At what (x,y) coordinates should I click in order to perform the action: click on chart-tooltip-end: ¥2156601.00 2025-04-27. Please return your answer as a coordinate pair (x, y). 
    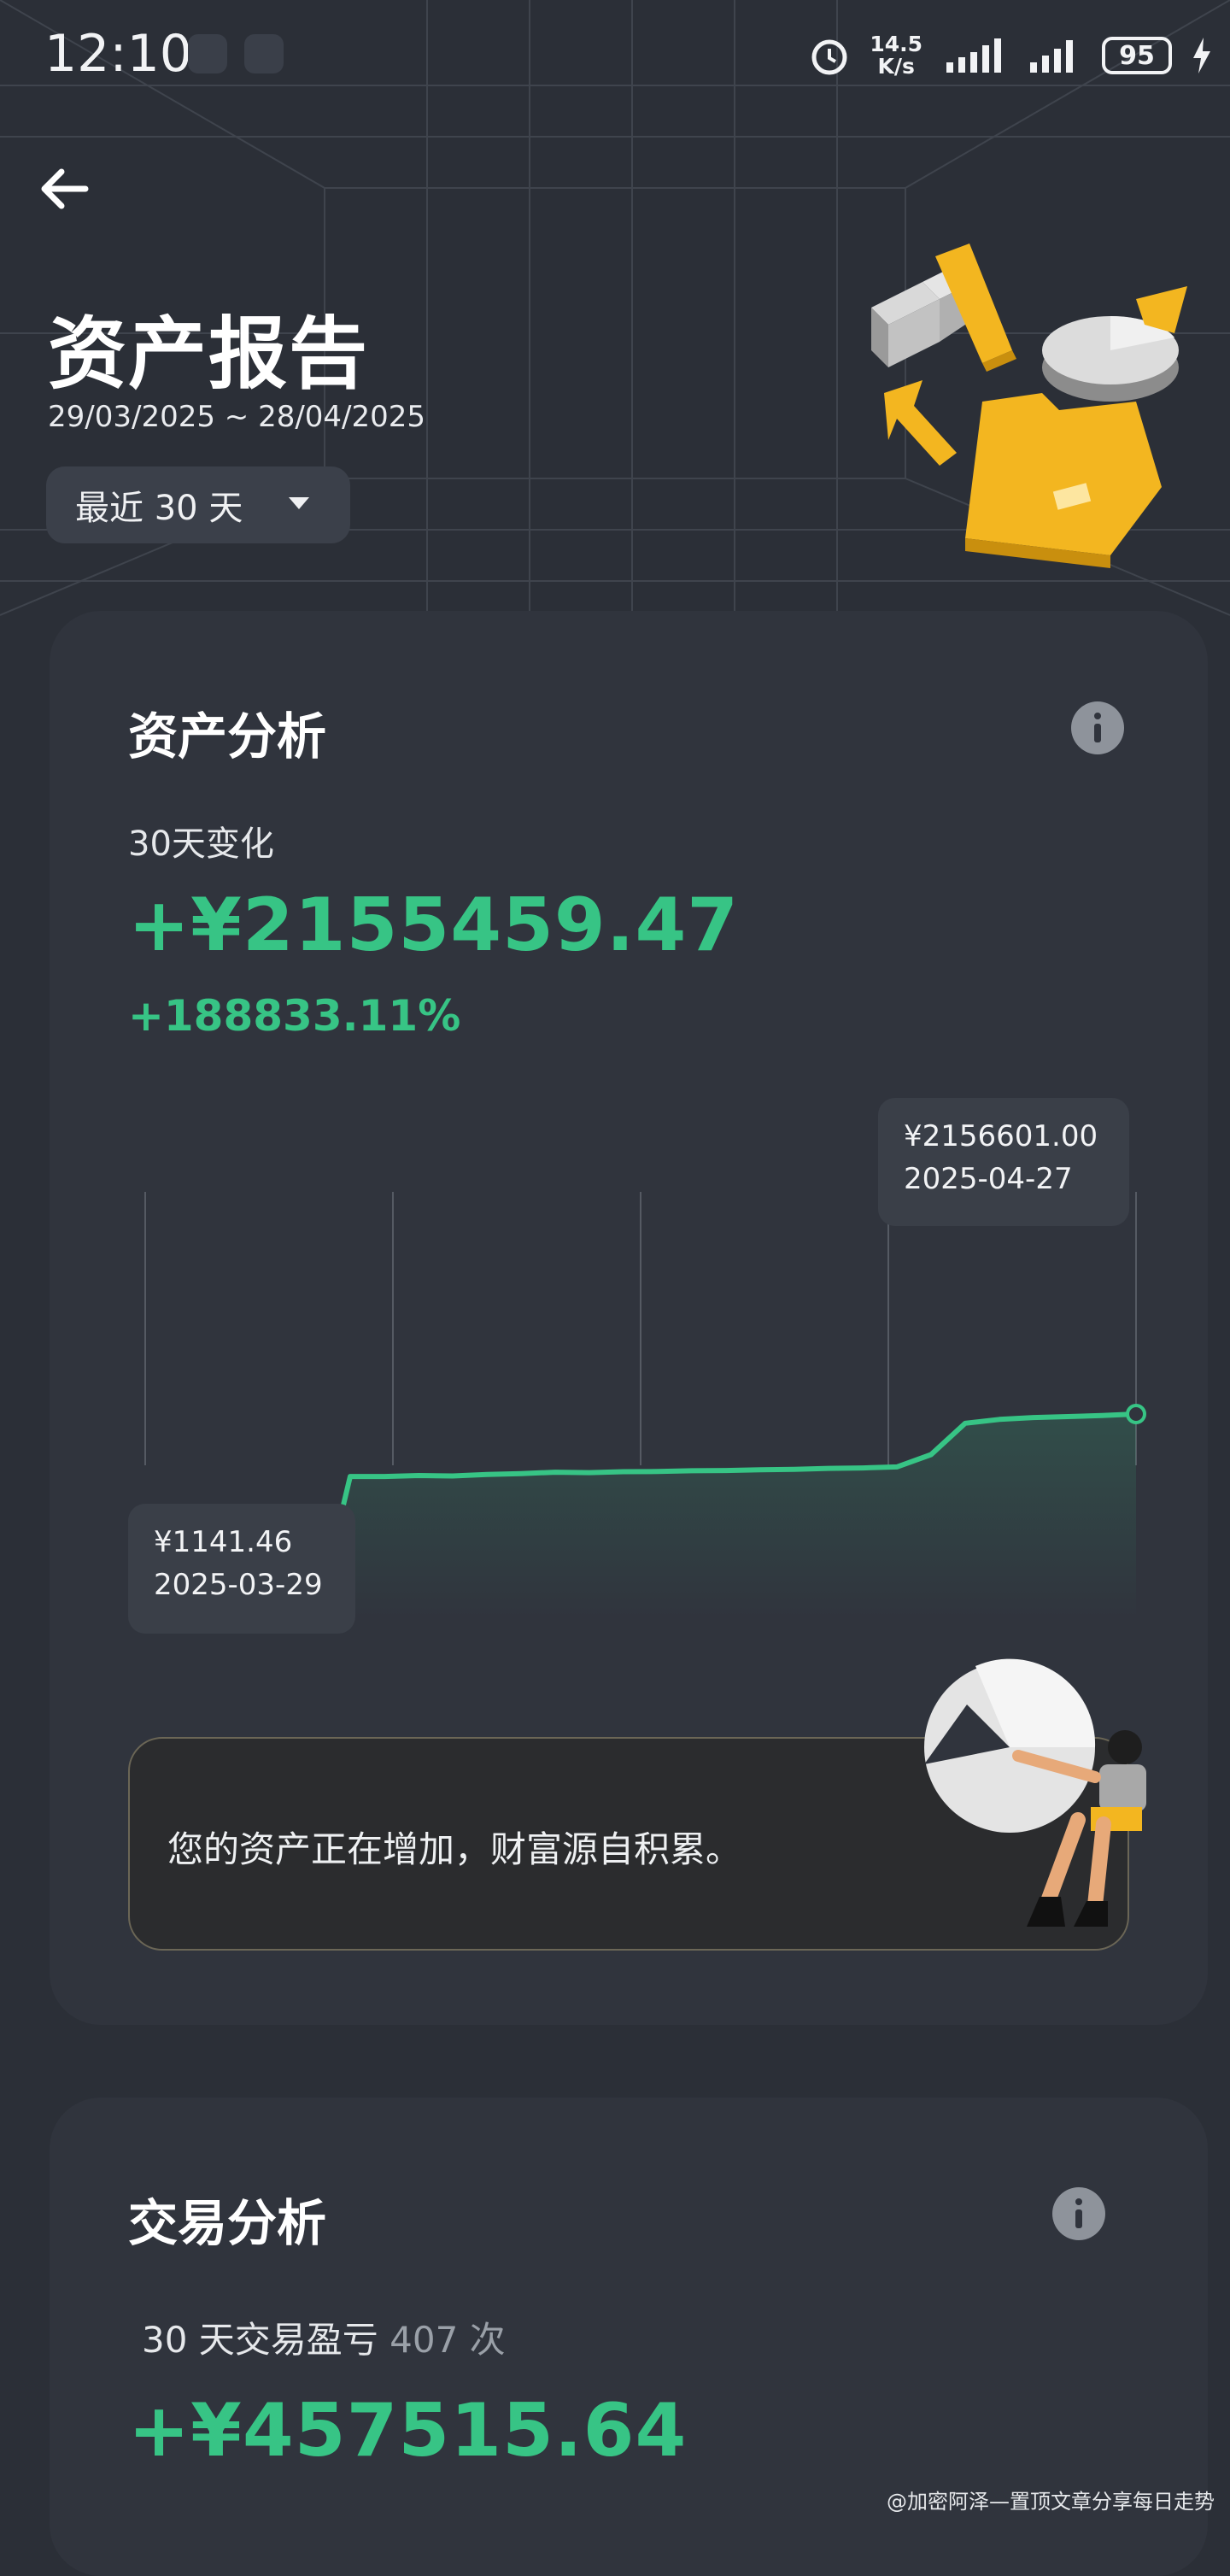
    Looking at the image, I should click on (1003, 1162).